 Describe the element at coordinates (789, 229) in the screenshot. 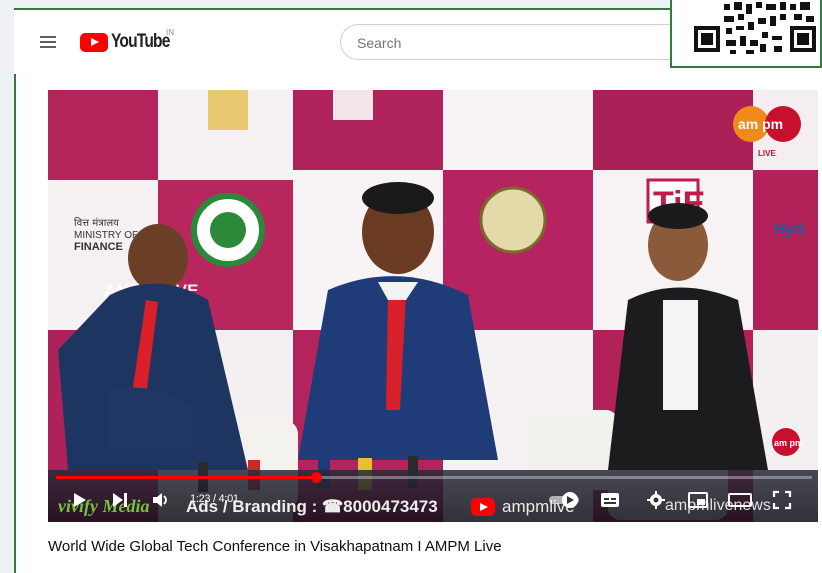

I see `banner-hyd: Hyd` at that location.